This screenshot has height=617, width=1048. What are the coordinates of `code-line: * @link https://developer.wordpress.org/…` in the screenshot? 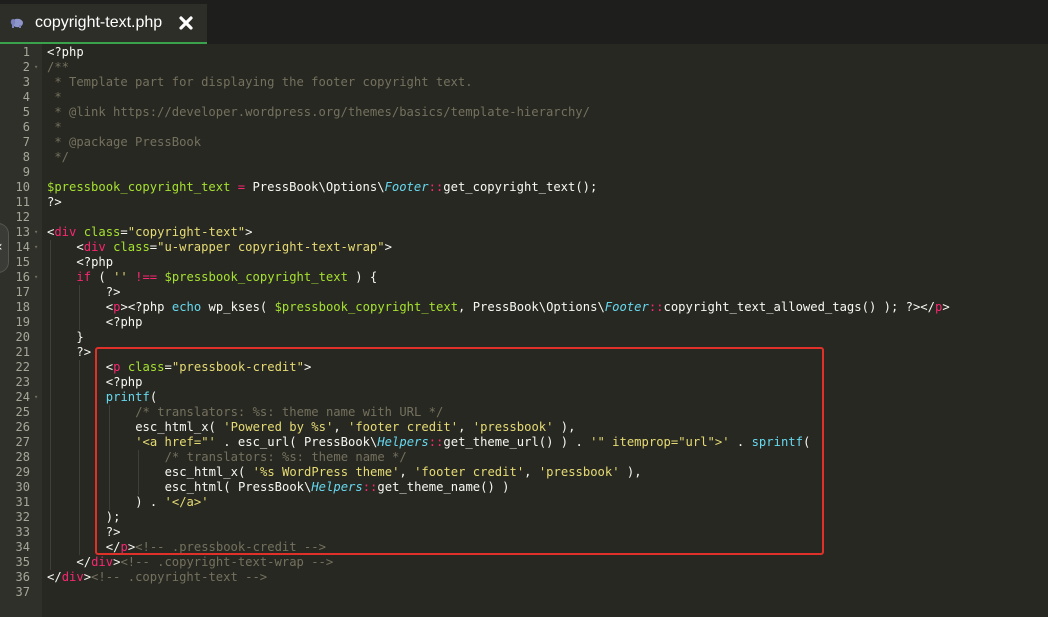 It's located at (318, 112).